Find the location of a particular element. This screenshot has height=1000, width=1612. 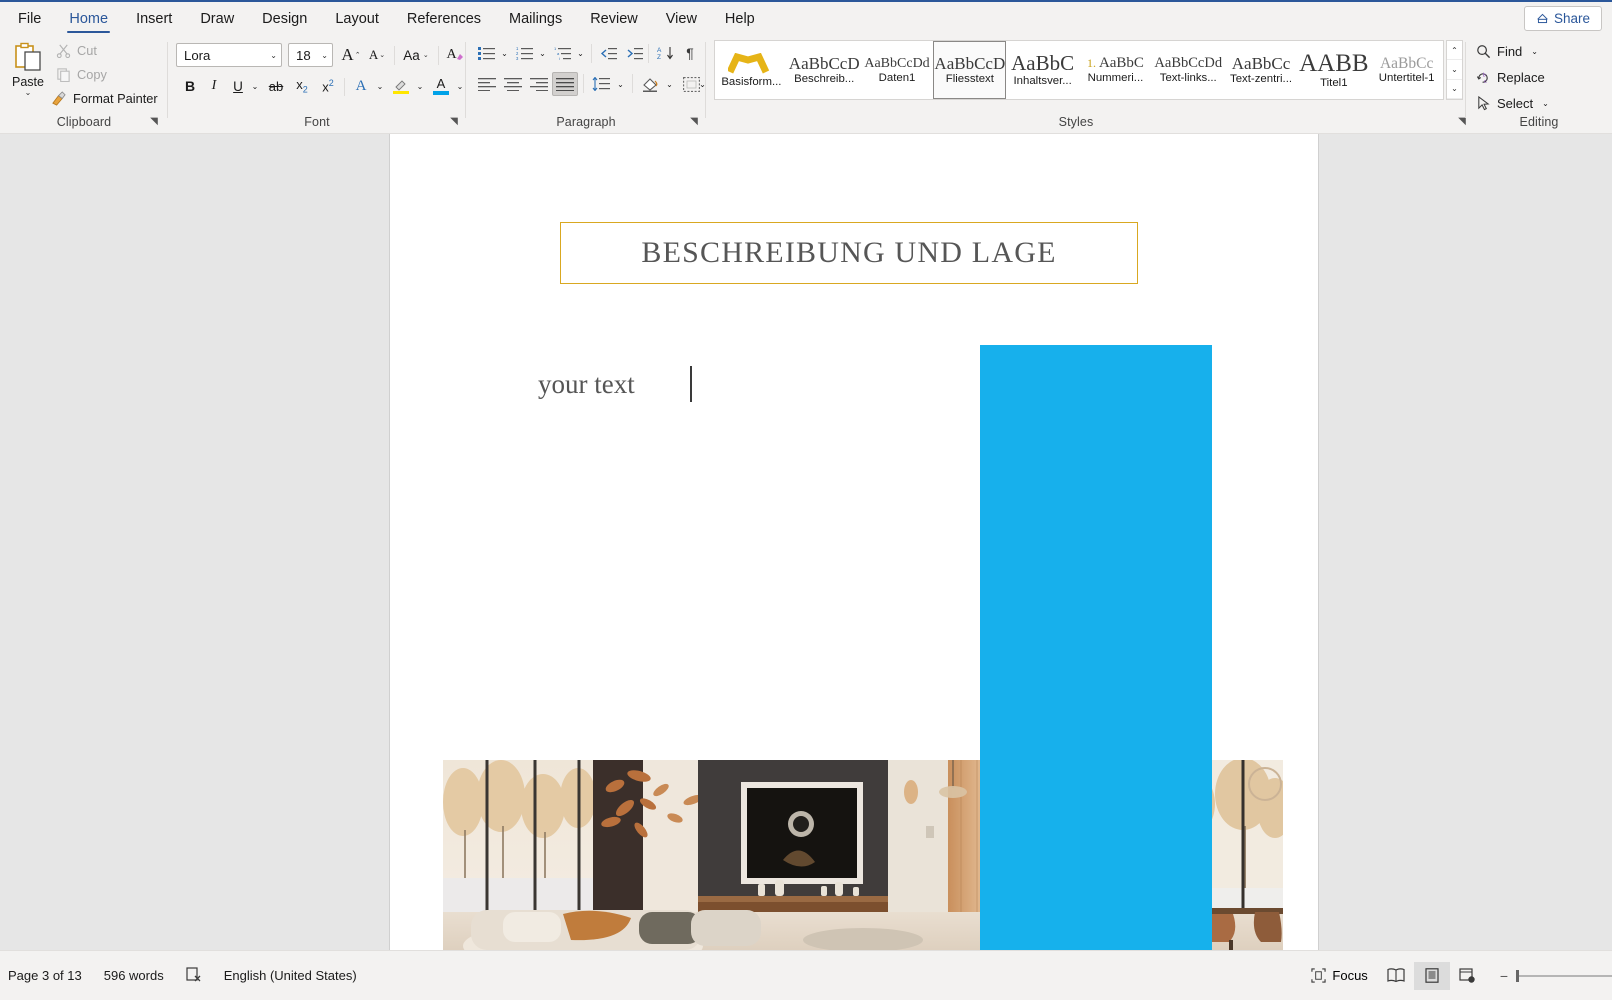

decrease-indent-button is located at coordinates (608, 53).